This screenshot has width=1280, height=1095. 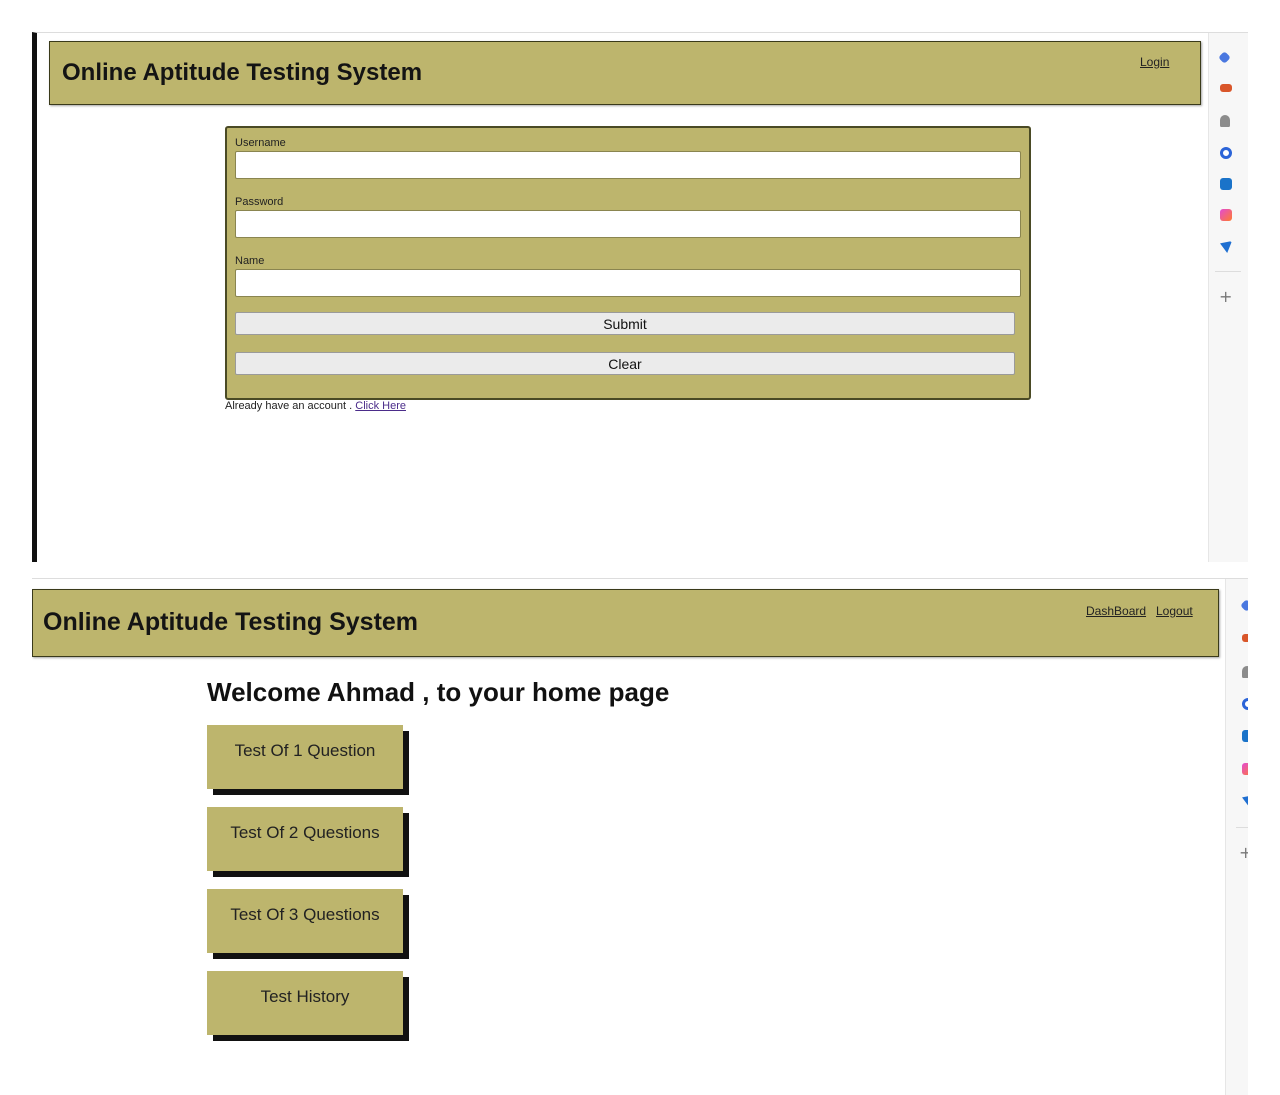 I want to click on submit-button: Submit, so click(x=625, y=323).